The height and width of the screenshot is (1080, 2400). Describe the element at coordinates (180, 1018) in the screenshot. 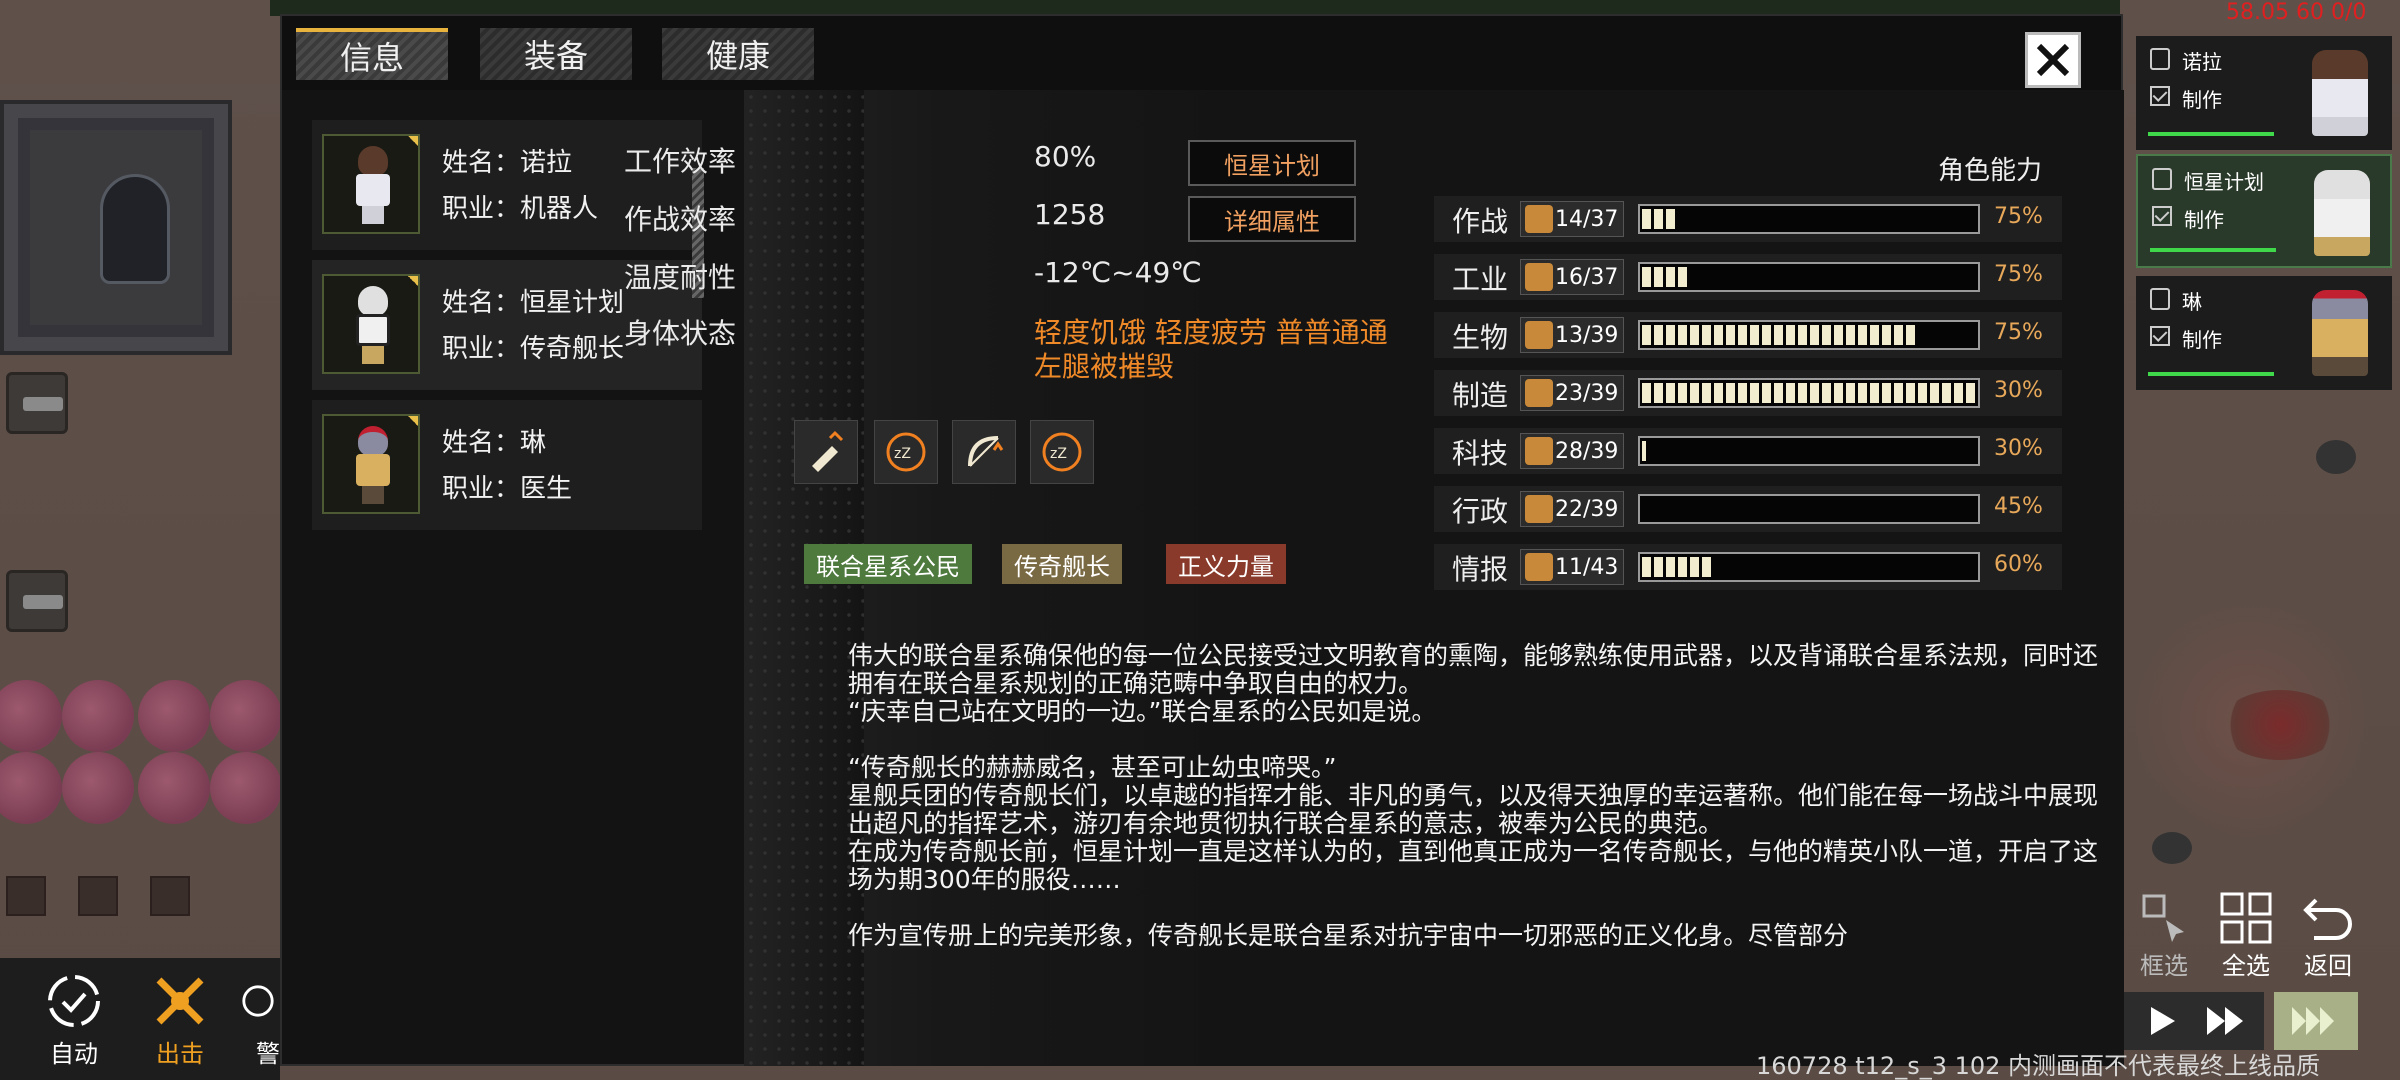

I see `sortie-button: 出击` at that location.